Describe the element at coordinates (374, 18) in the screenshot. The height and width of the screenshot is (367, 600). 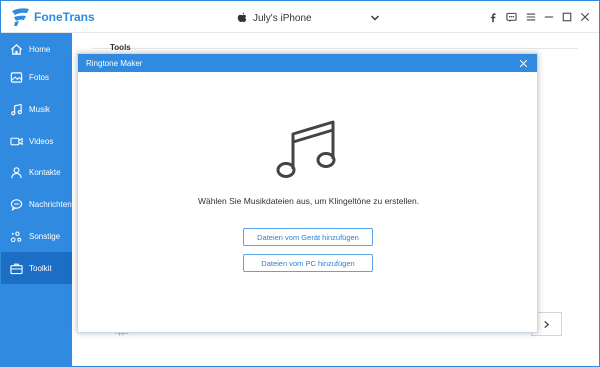
I see `chevron-down-icon` at that location.